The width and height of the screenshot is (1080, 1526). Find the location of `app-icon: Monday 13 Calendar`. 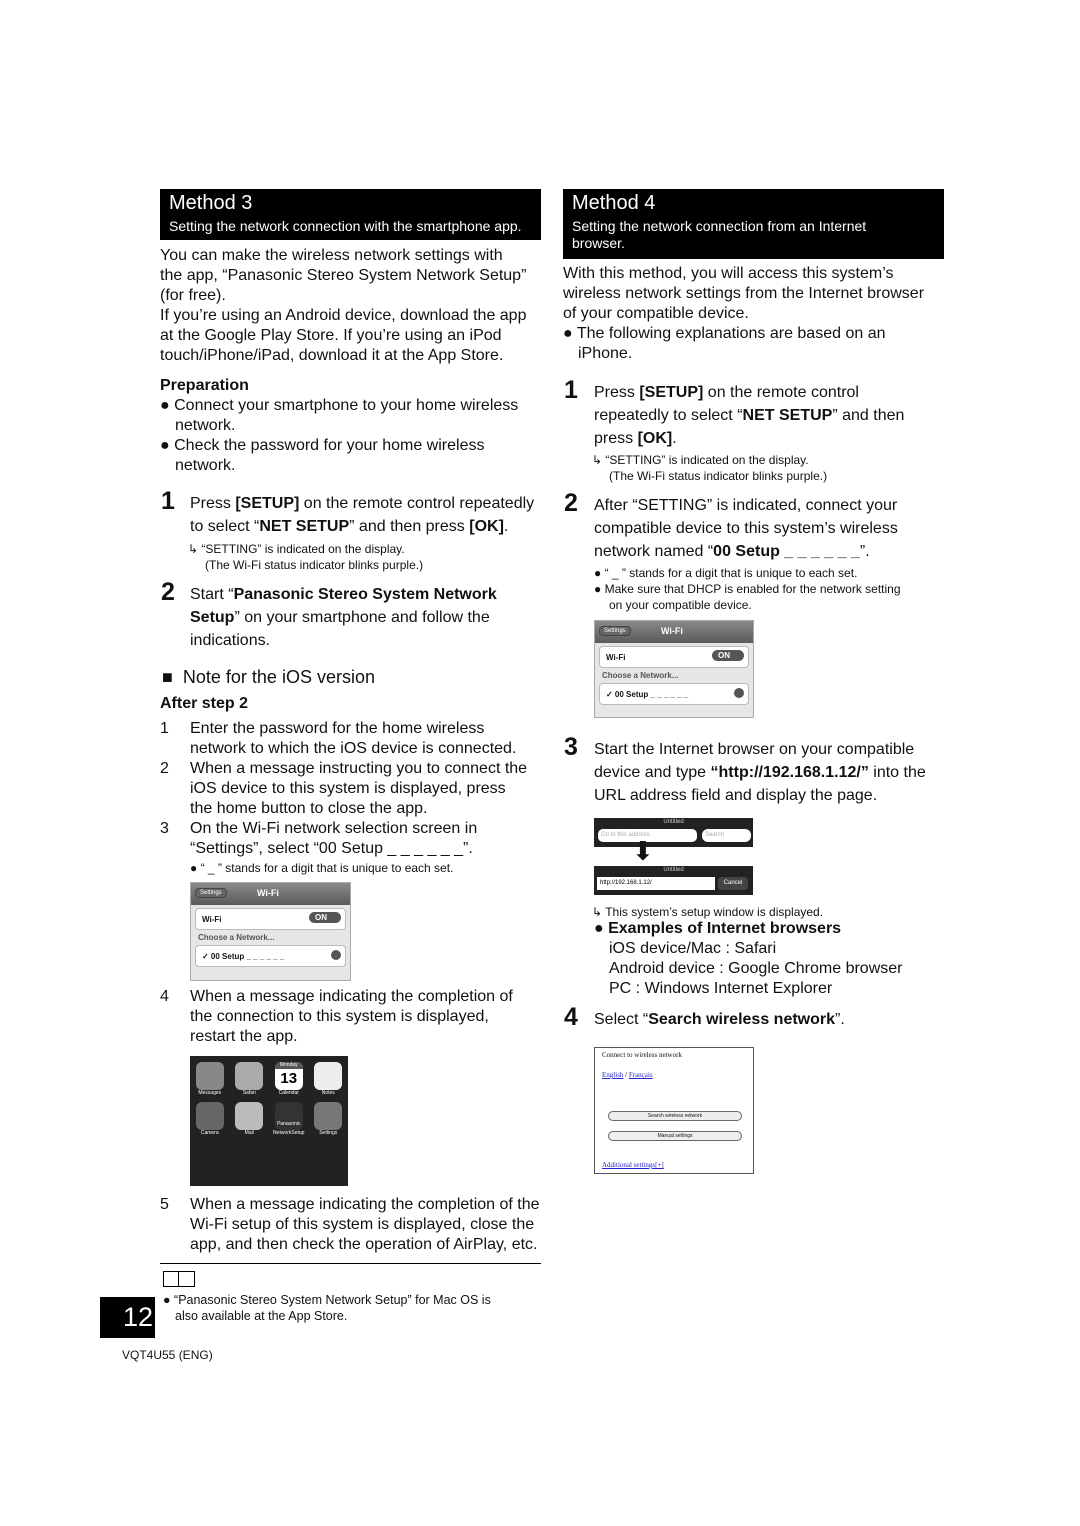

app-icon: Monday 13 Calendar is located at coordinates (289, 1079).